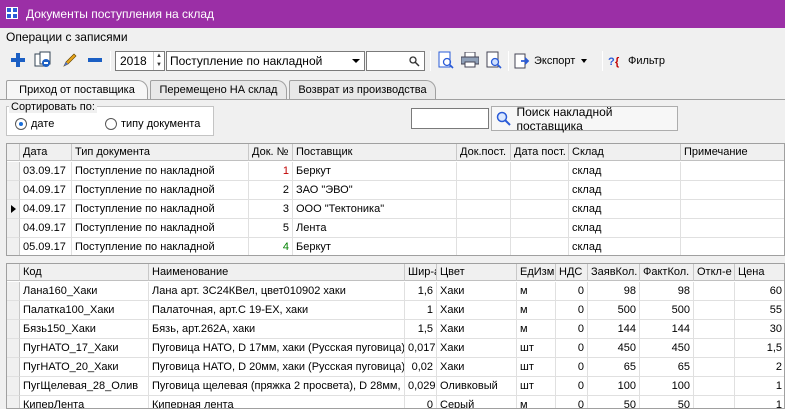  Describe the element at coordinates (375, 152) in the screenshot. I see `column-header-supplier: Поставщик` at that location.